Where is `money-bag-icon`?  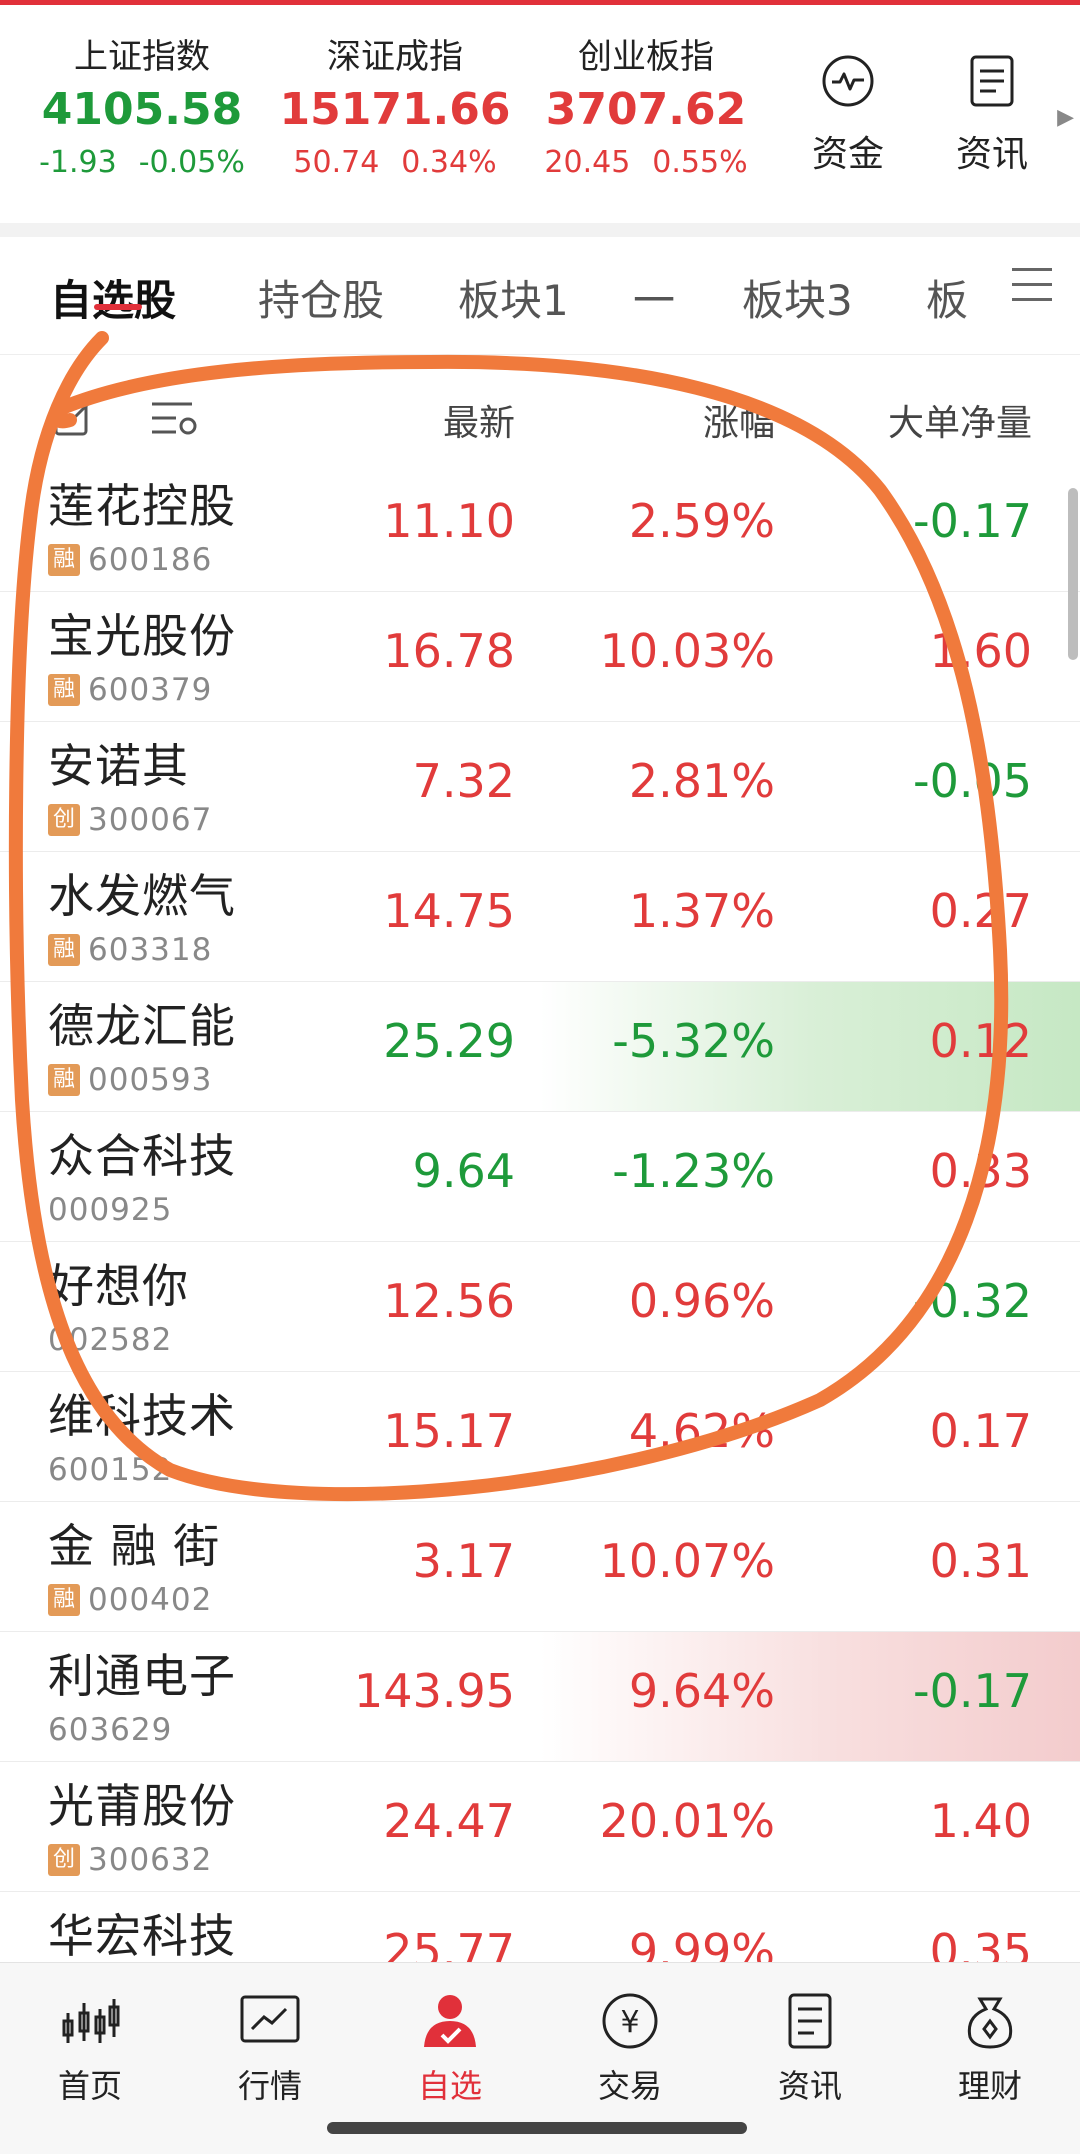 money-bag-icon is located at coordinates (990, 2023).